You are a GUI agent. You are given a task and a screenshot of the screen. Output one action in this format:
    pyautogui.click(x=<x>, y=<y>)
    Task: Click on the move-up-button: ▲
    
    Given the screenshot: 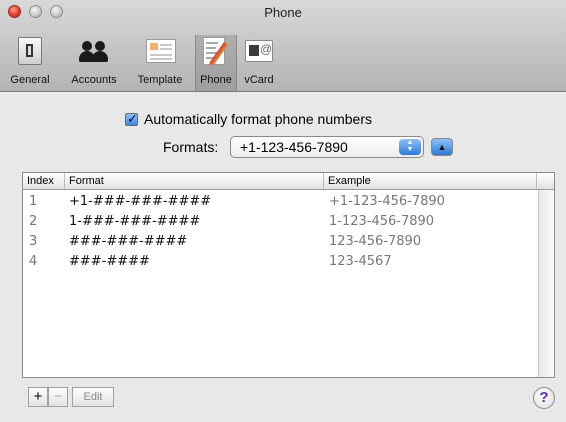 What is the action you would take?
    pyautogui.click(x=442, y=147)
    